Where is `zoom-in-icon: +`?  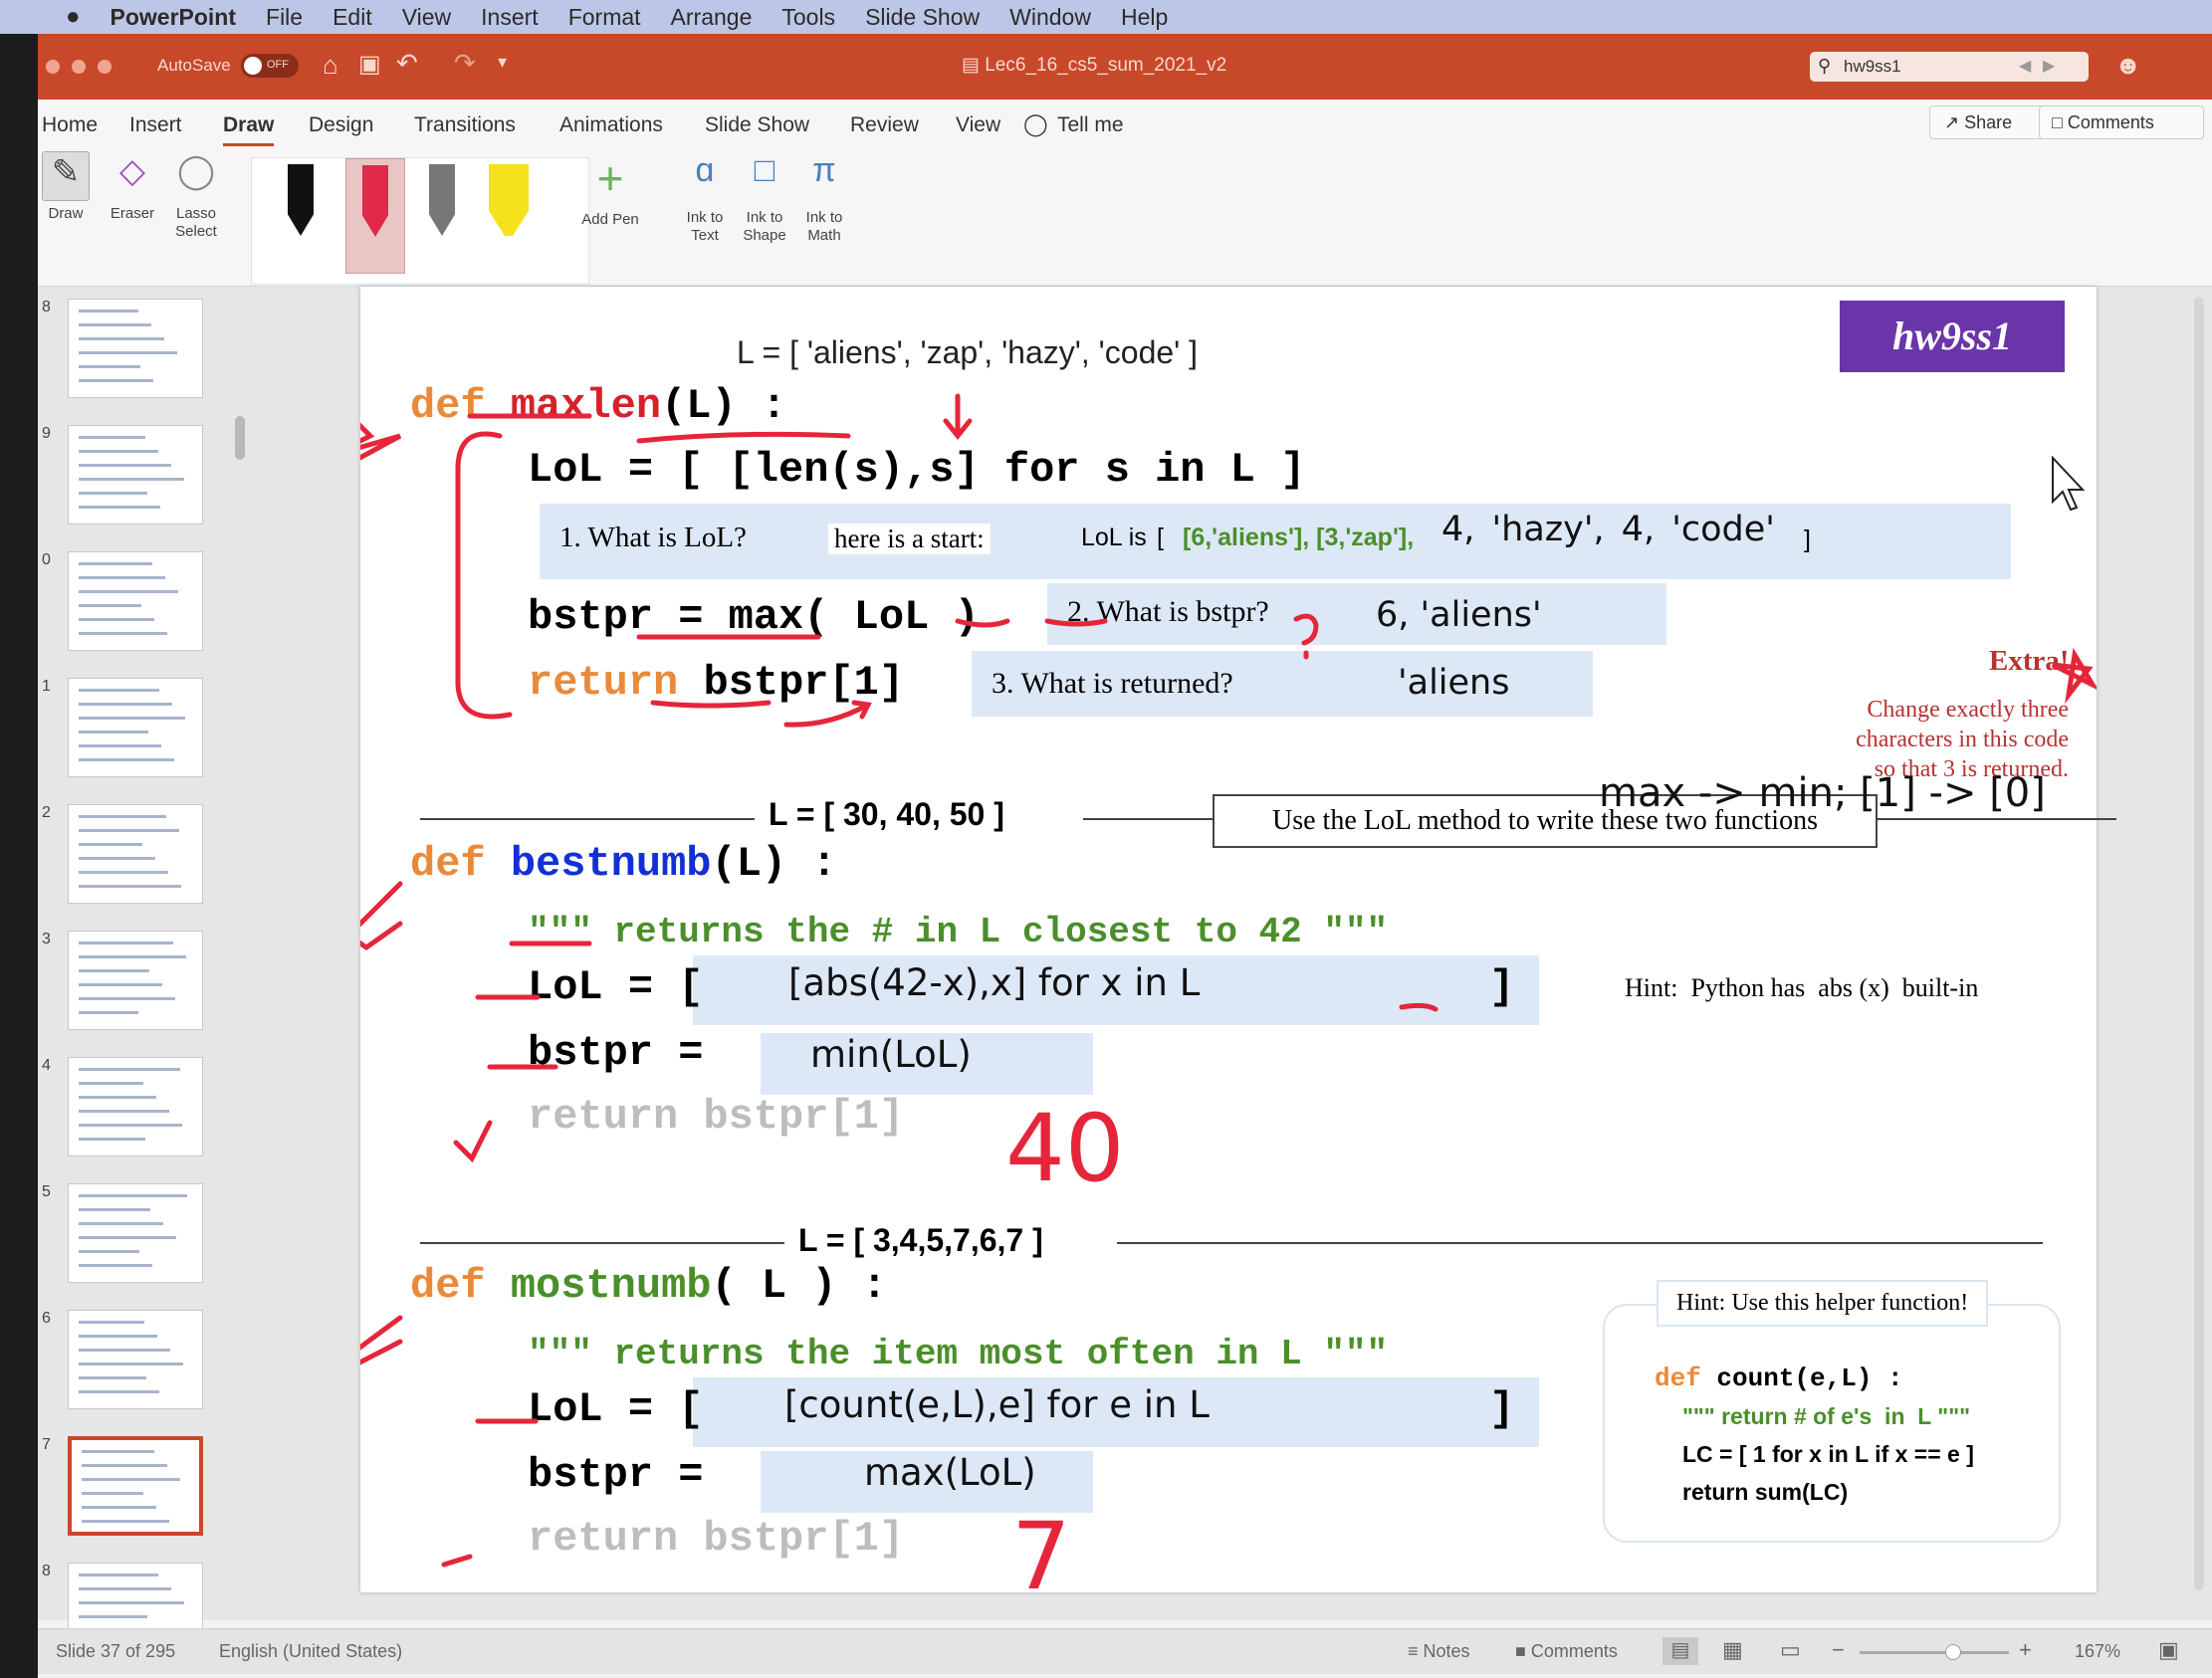
zoom-in-icon: + is located at coordinates (2025, 1650).